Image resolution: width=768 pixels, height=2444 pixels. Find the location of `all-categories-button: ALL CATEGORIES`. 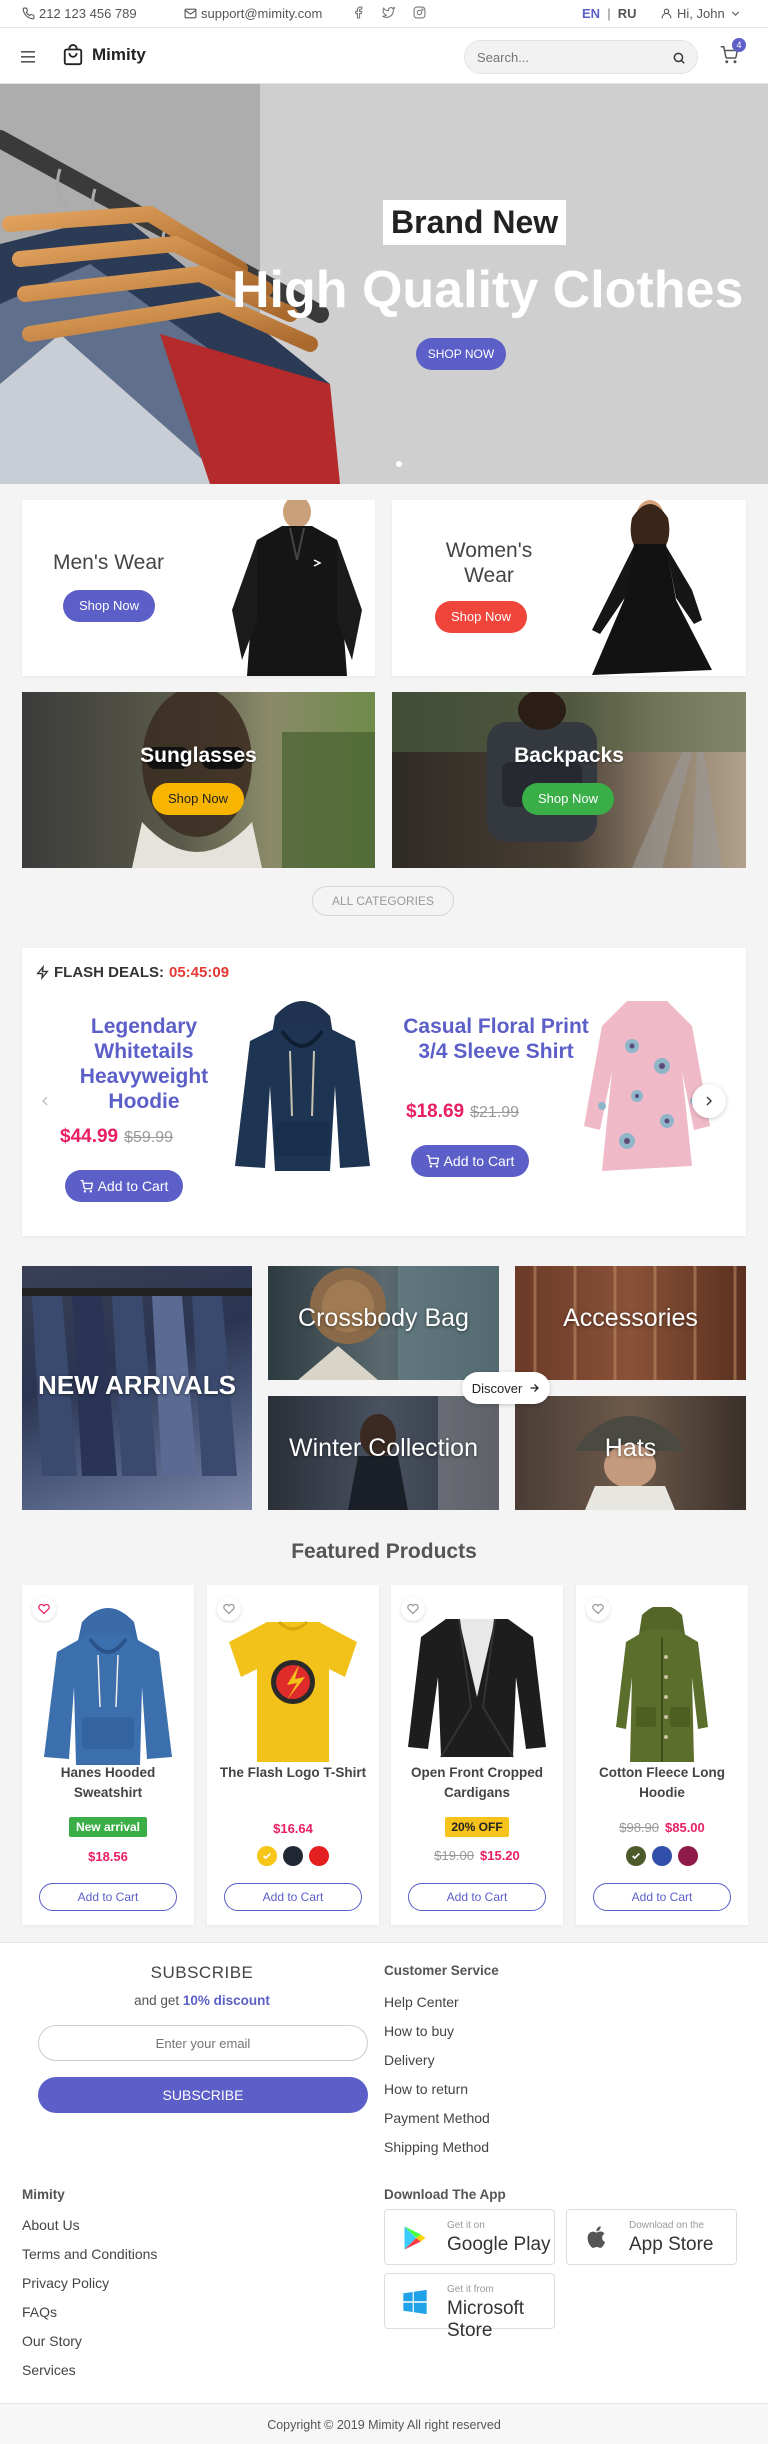

all-categories-button: ALL CATEGORIES is located at coordinates (383, 901).